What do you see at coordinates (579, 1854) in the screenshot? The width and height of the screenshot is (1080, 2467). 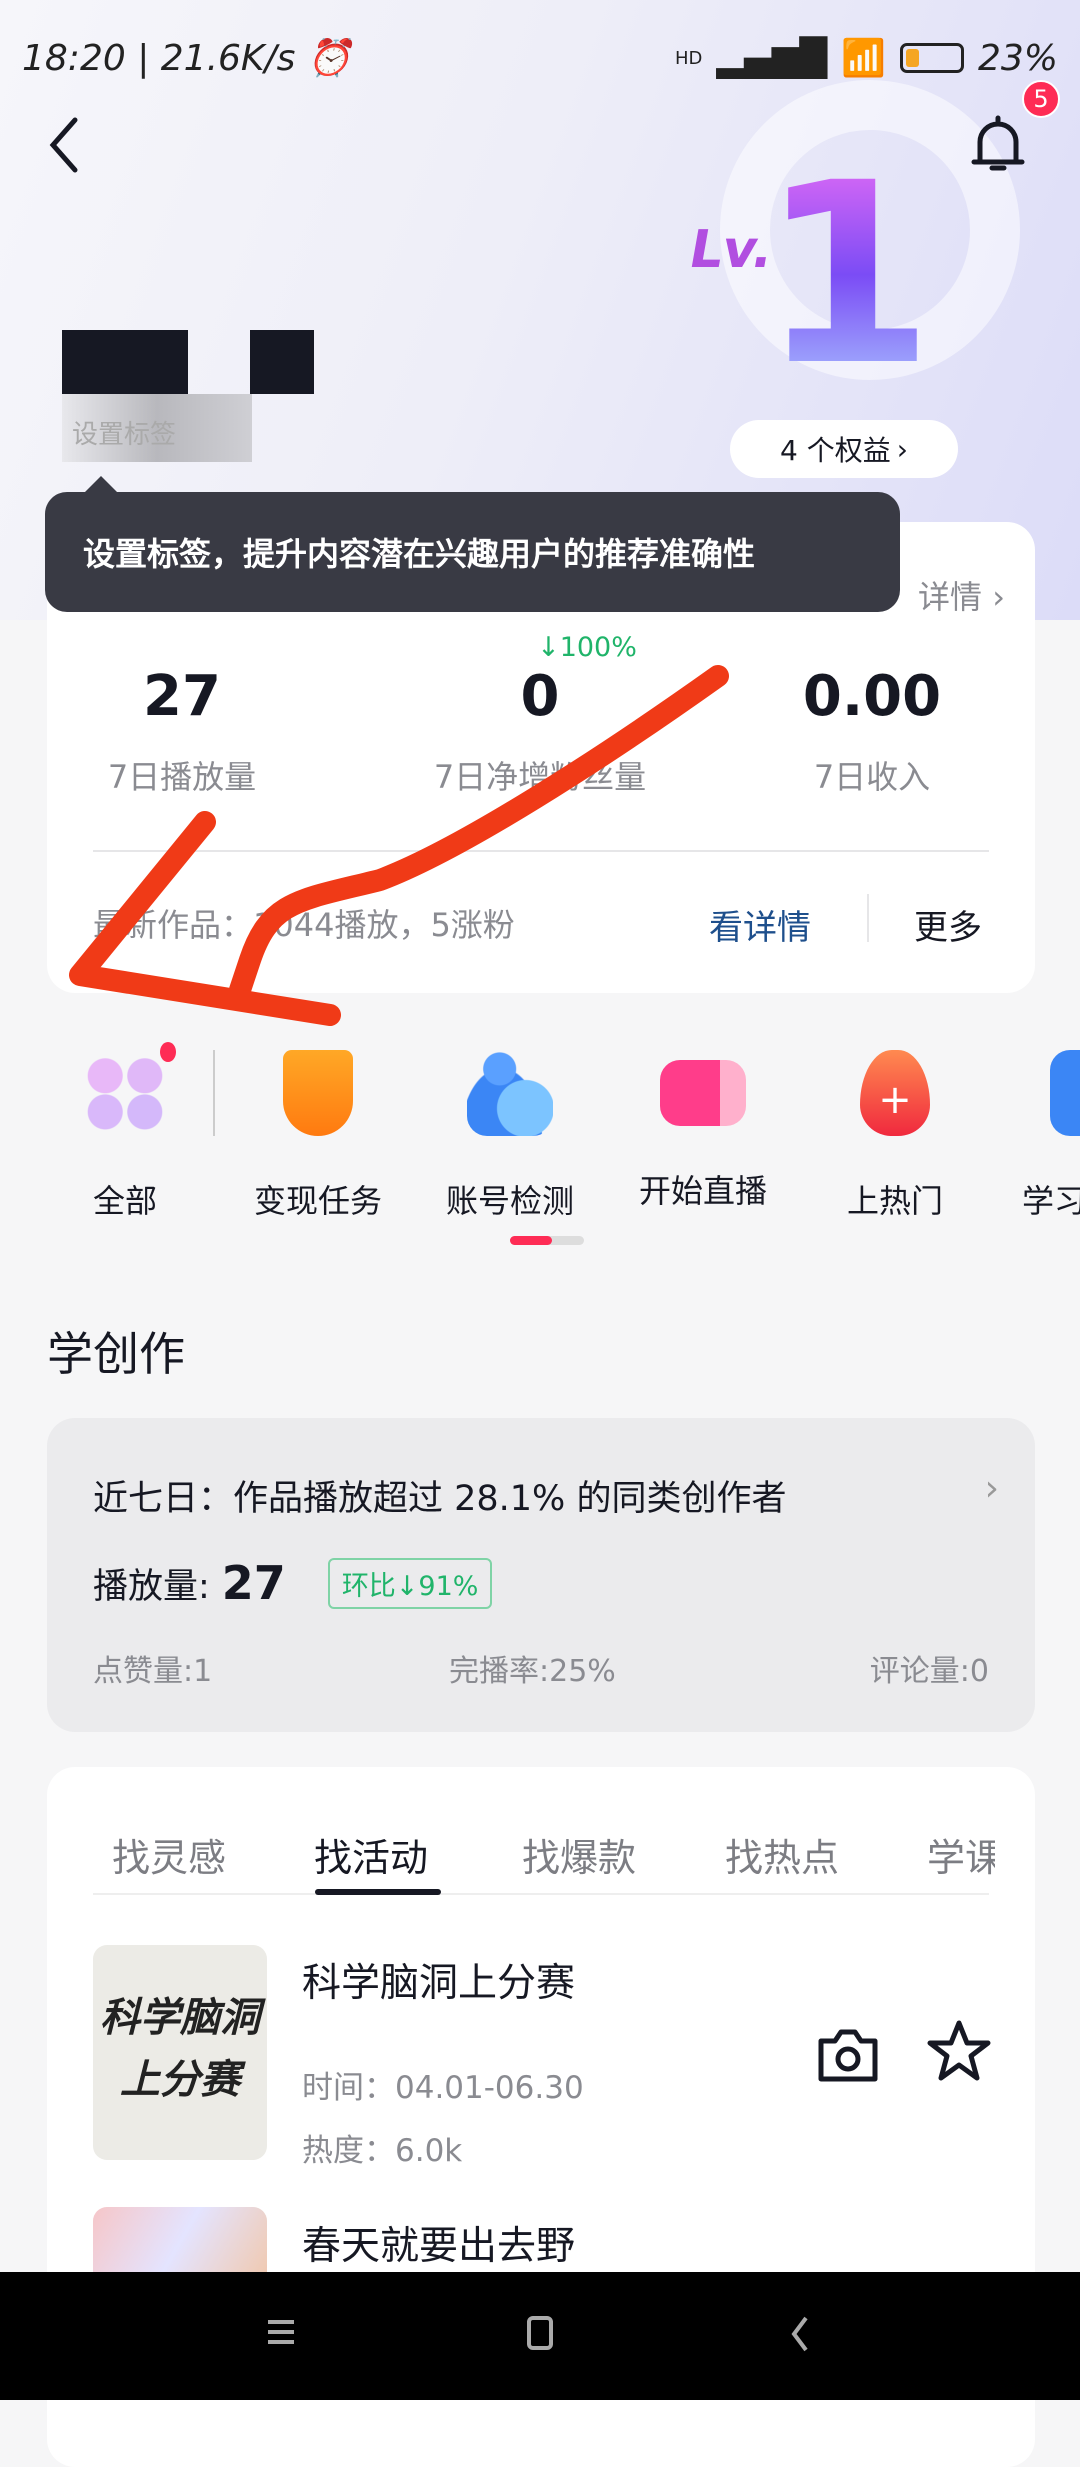 I see `tab-hits: 找爆款` at bounding box center [579, 1854].